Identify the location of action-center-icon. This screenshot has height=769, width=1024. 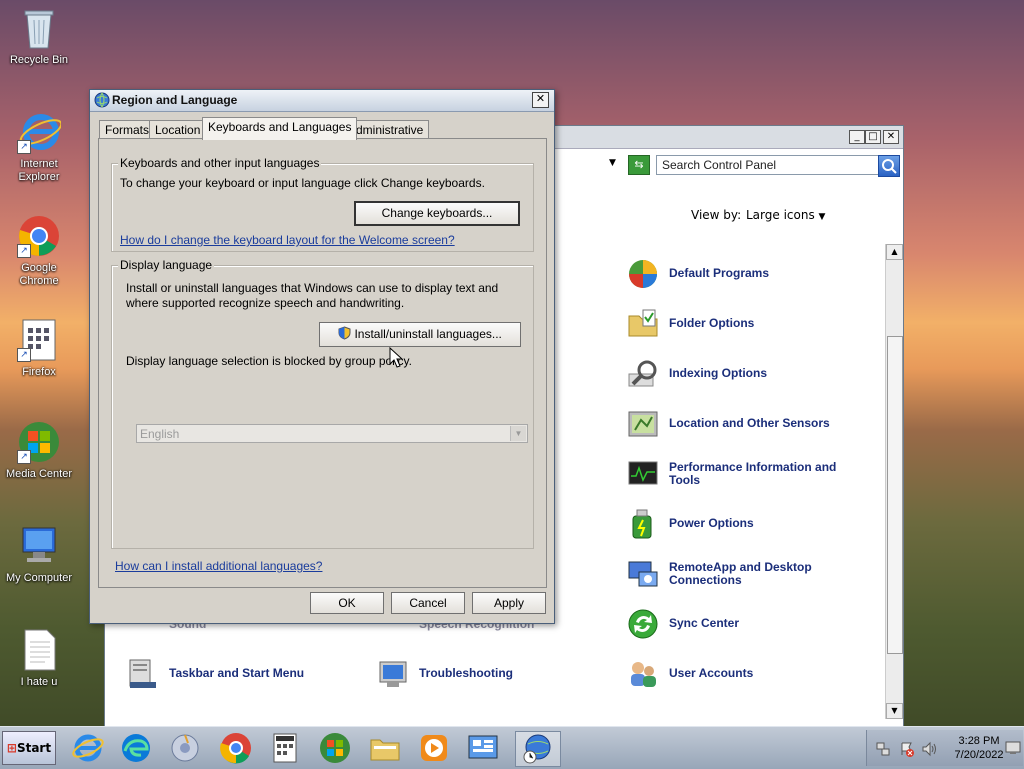
(907, 750).